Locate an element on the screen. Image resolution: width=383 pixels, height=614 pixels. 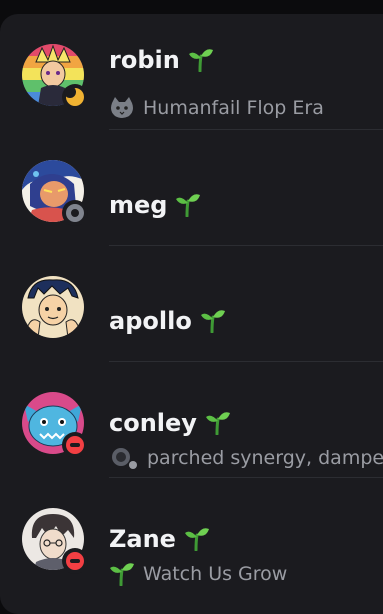
member-name: apollo is located at coordinates (167, 321).